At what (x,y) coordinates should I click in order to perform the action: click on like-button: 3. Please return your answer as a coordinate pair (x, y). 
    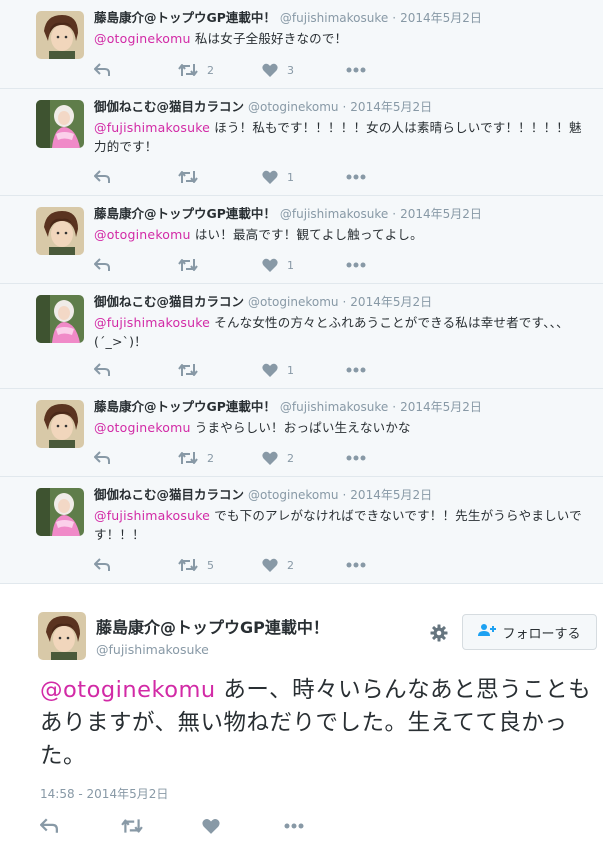
    Looking at the image, I should click on (304, 70).